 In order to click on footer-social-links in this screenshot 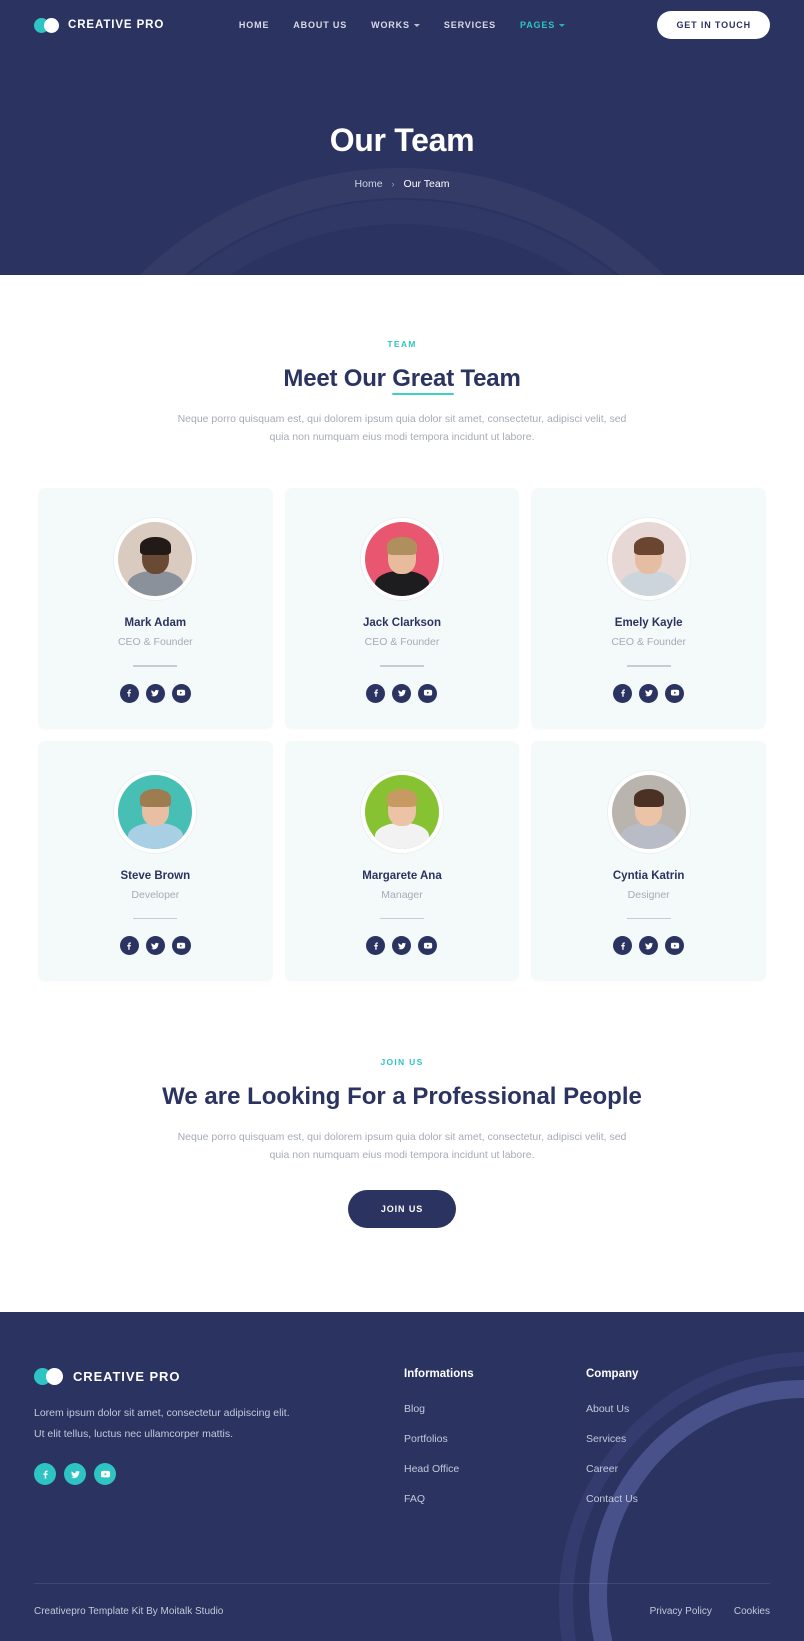, I will do `click(219, 1474)`.